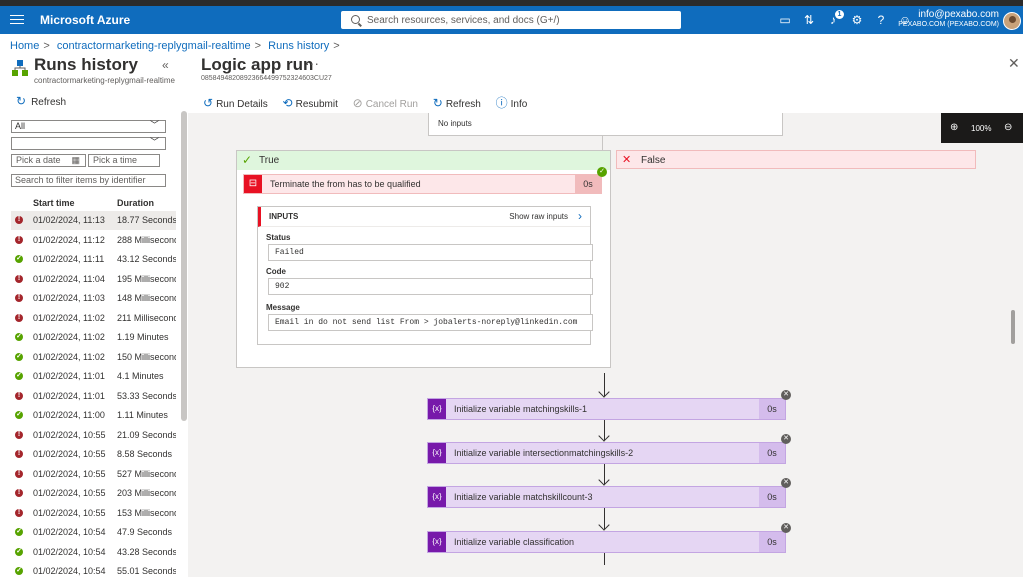 The height and width of the screenshot is (581, 1023). What do you see at coordinates (165, 65) in the screenshot?
I see `collapse-blade-icon: «` at bounding box center [165, 65].